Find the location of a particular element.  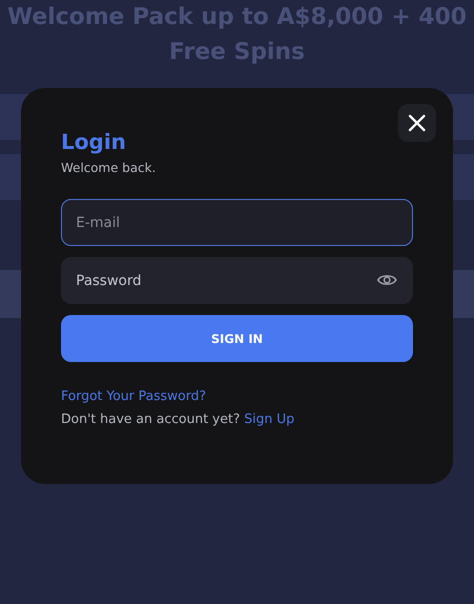

close-button is located at coordinates (417, 123).